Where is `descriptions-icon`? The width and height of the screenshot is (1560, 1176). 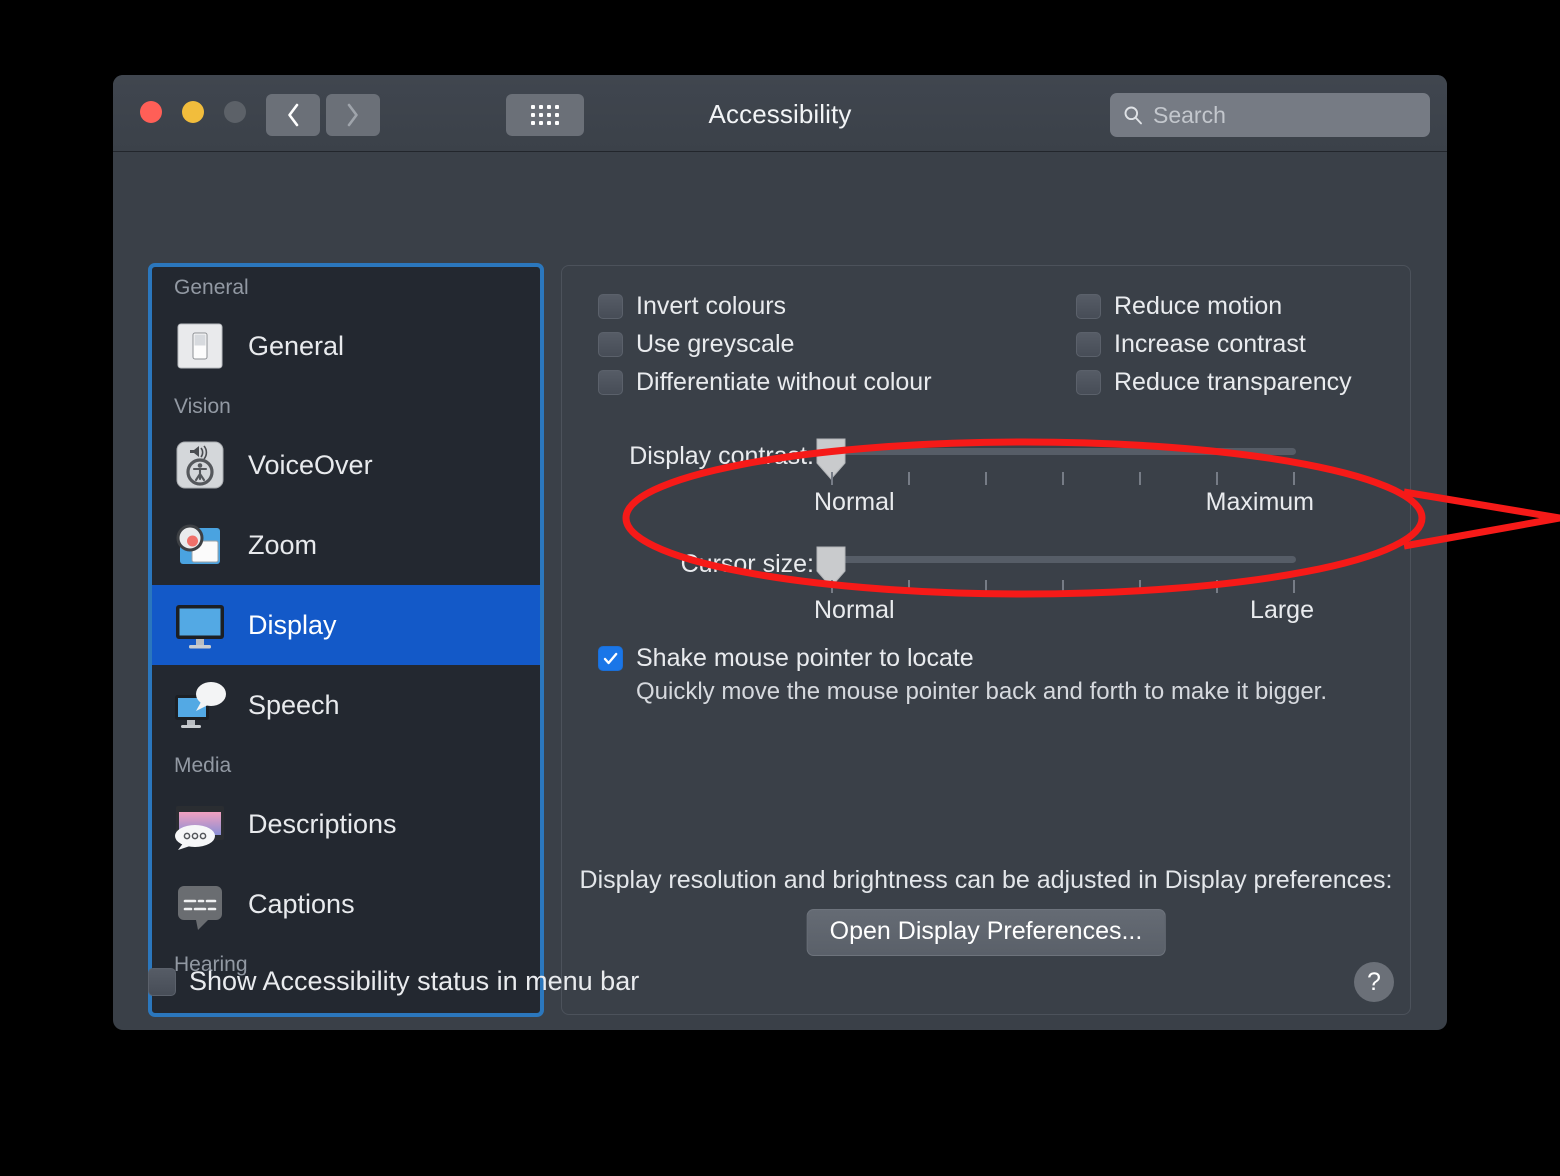
descriptions-icon is located at coordinates (199, 828).